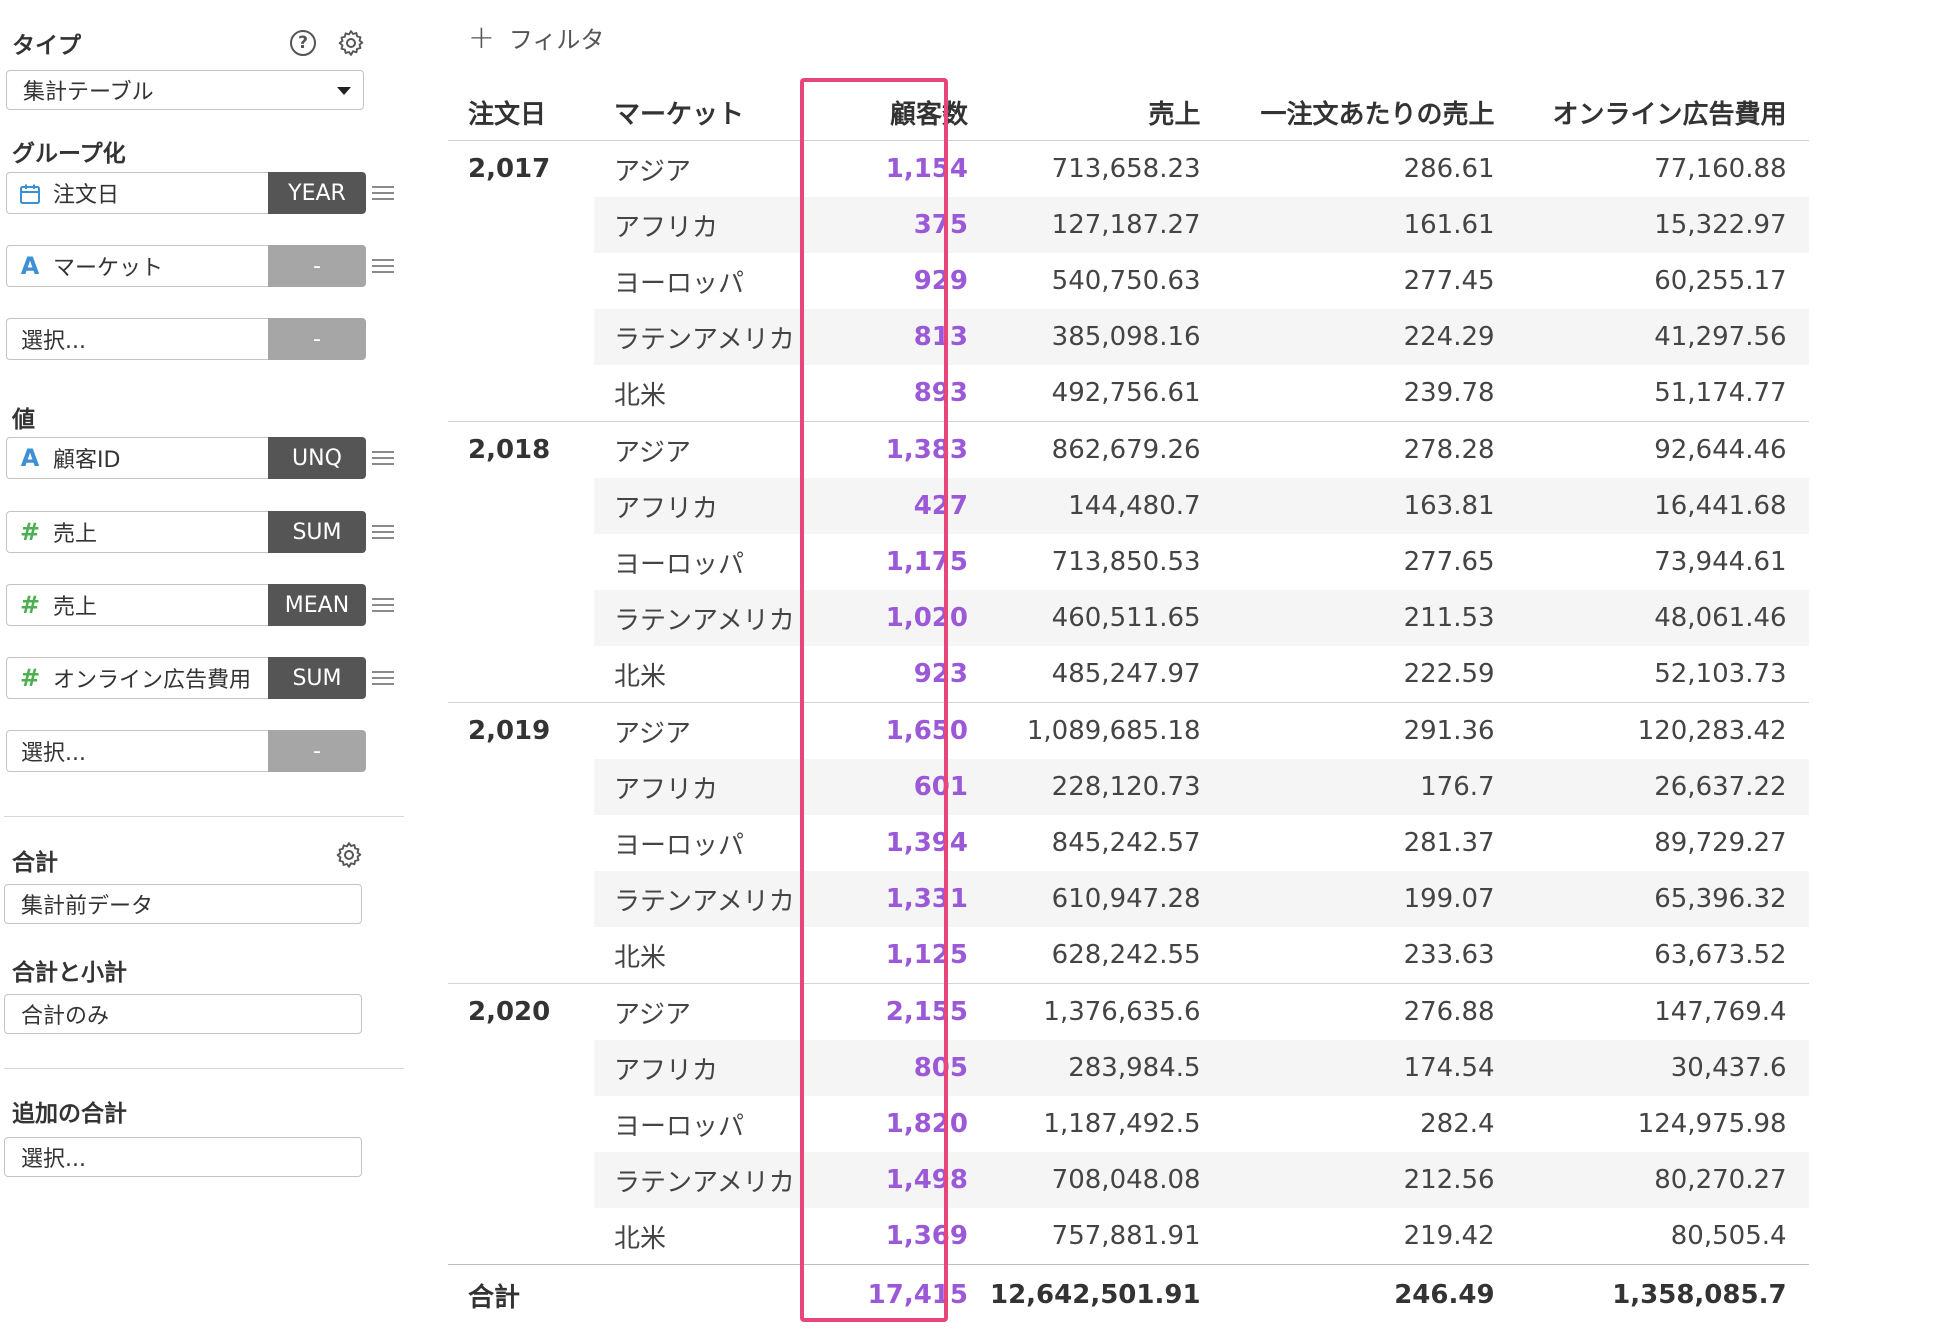  I want to click on market-cell: アジア, so click(718, 168).